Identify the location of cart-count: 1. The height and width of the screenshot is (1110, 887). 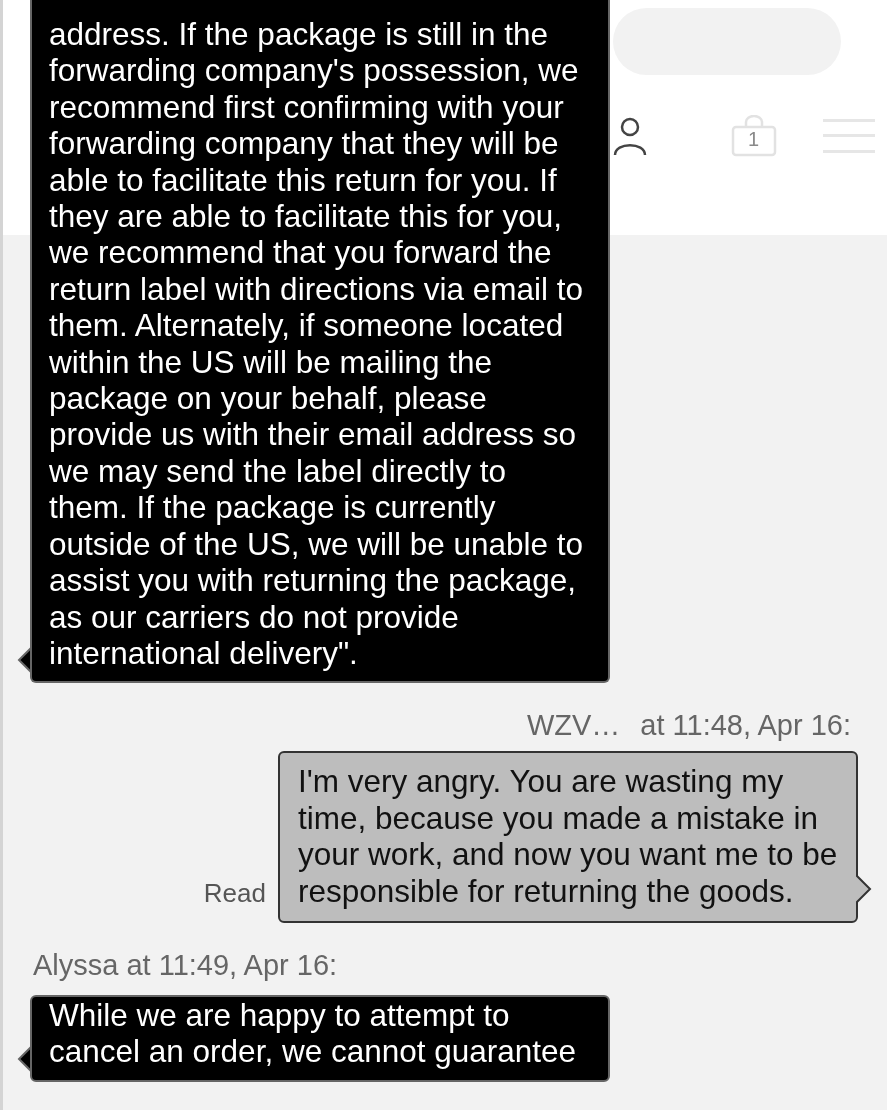
(754, 139).